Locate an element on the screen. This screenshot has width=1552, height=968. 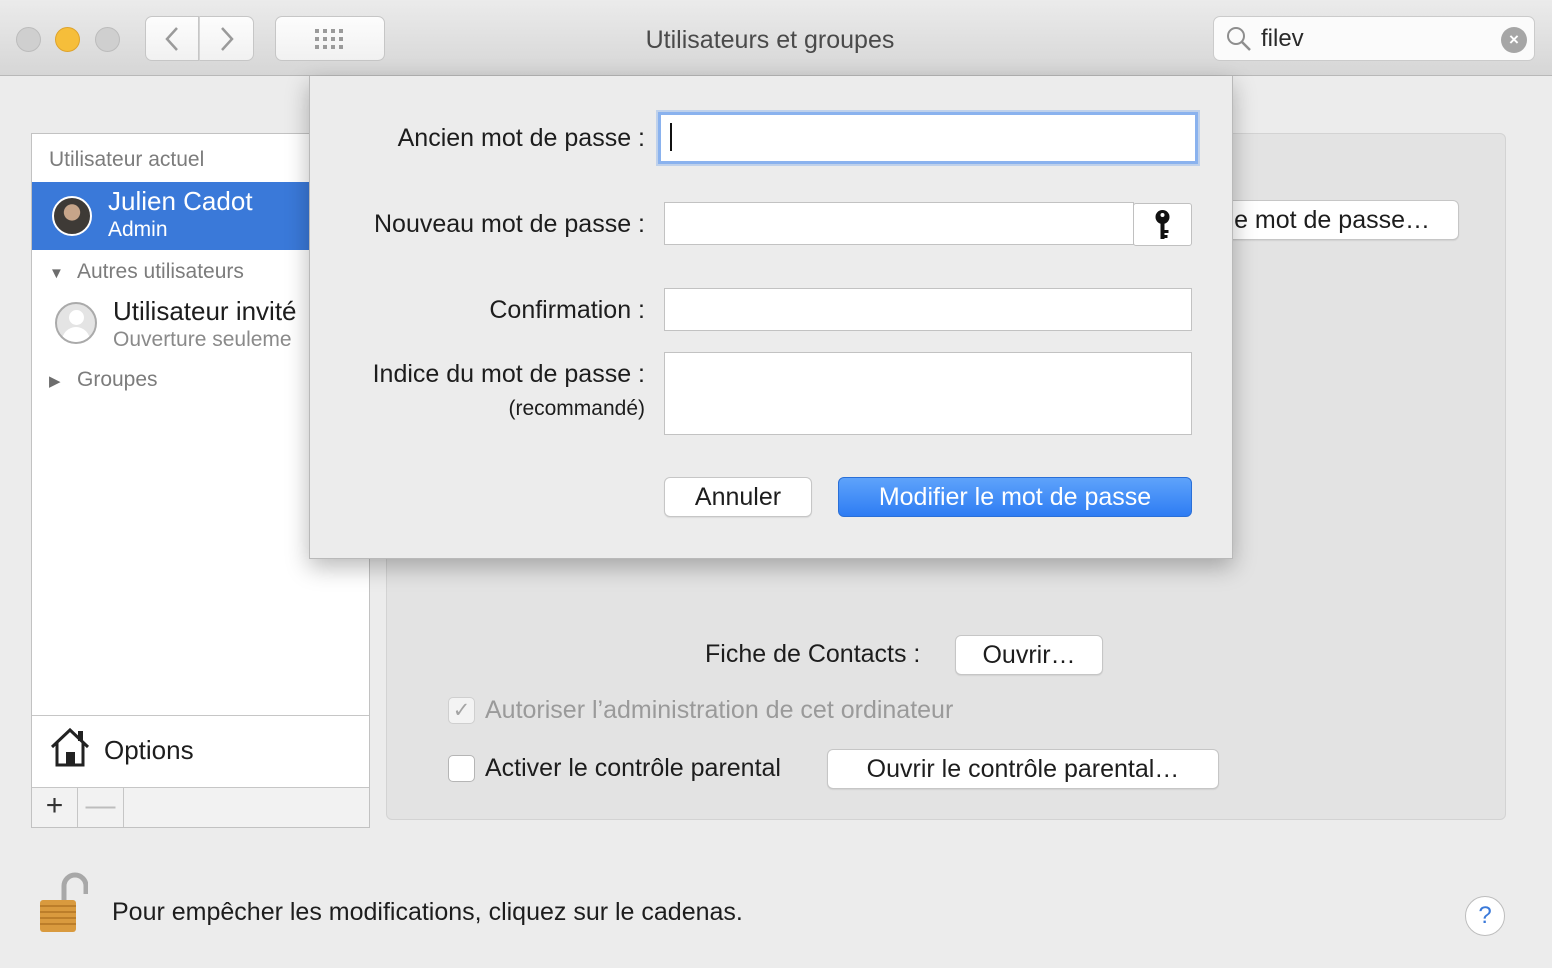
close-window-button is located at coordinates (28, 39).